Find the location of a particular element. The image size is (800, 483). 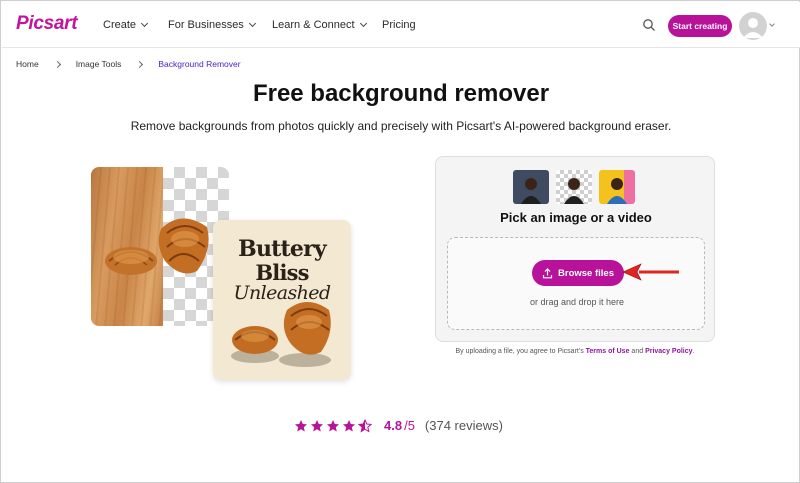

terms-of-use-link: Terms of Use is located at coordinates (608, 351).